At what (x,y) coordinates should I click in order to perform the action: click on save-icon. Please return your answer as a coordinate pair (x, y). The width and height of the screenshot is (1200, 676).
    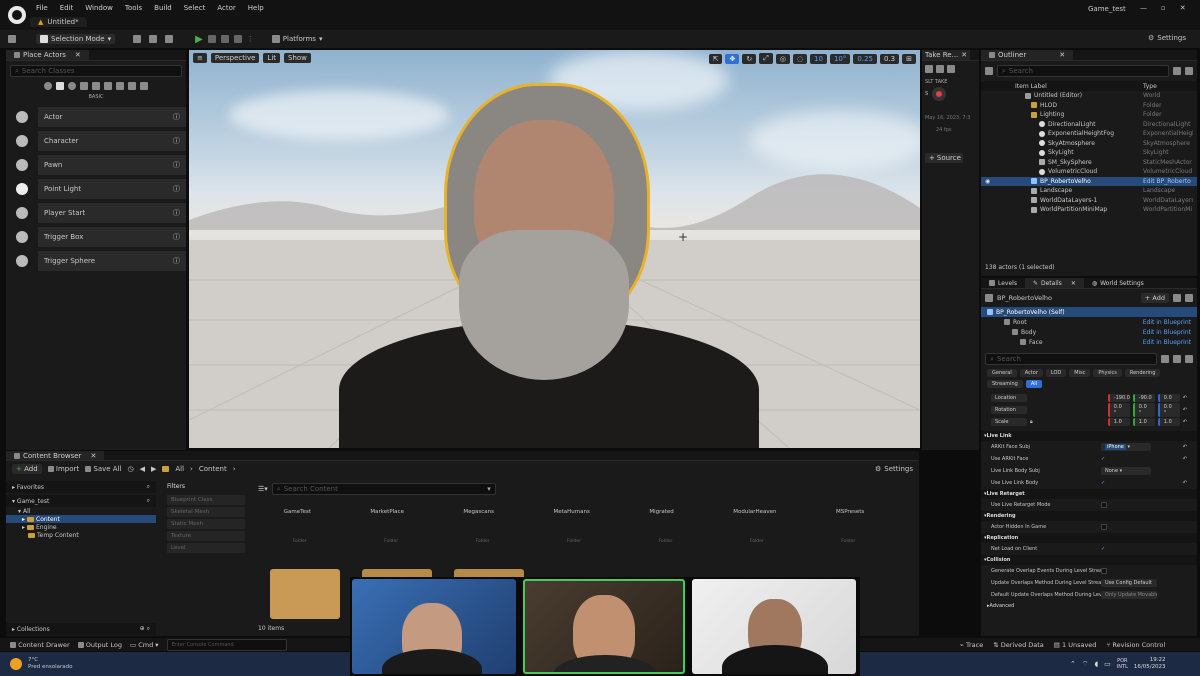
    Looking at the image, I should click on (12, 39).